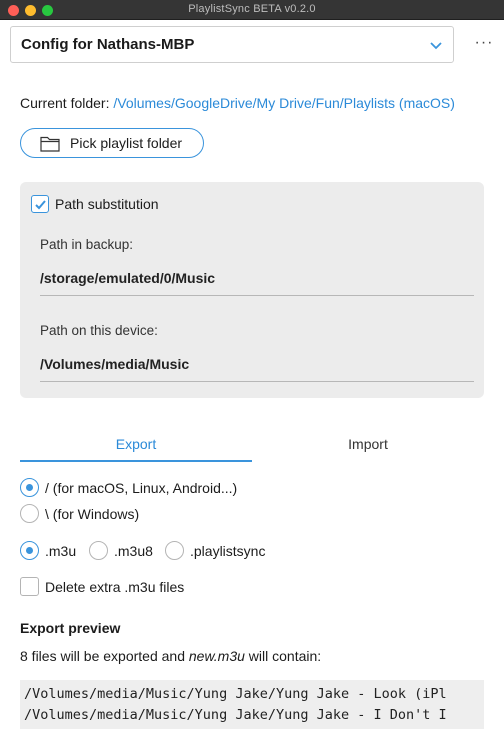 This screenshot has height=729, width=504. I want to click on path-on-device-underline, so click(257, 381).